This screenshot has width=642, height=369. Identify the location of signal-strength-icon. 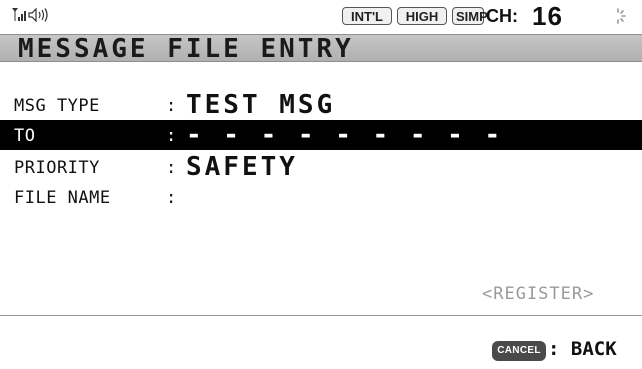
(19, 14).